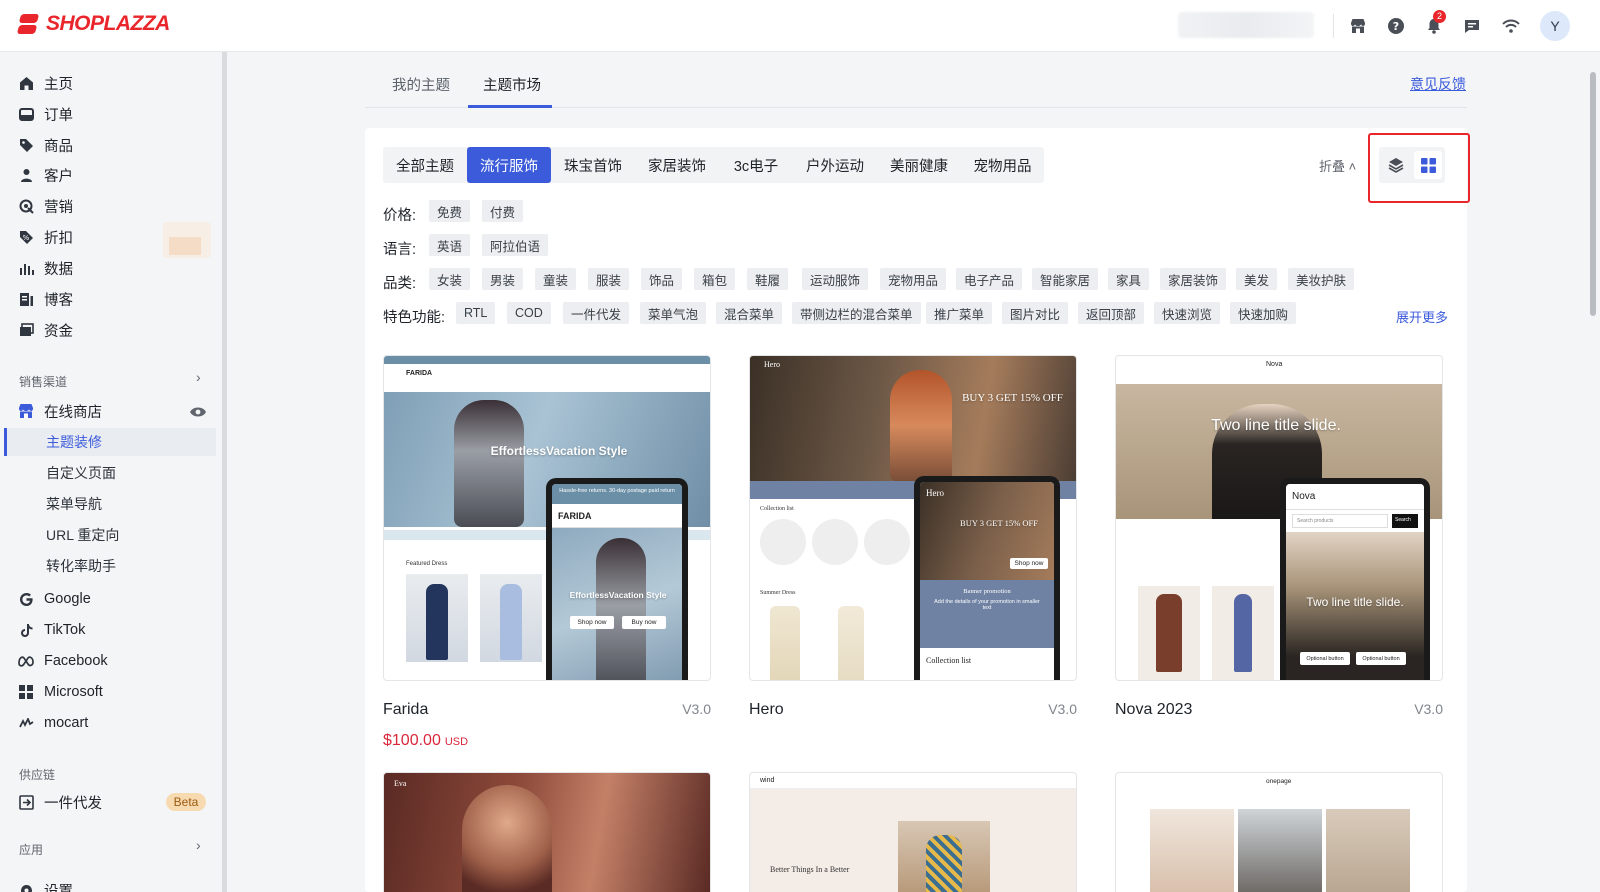 The height and width of the screenshot is (892, 1600). I want to click on sidebar-item-marketing: 营销, so click(45, 206).